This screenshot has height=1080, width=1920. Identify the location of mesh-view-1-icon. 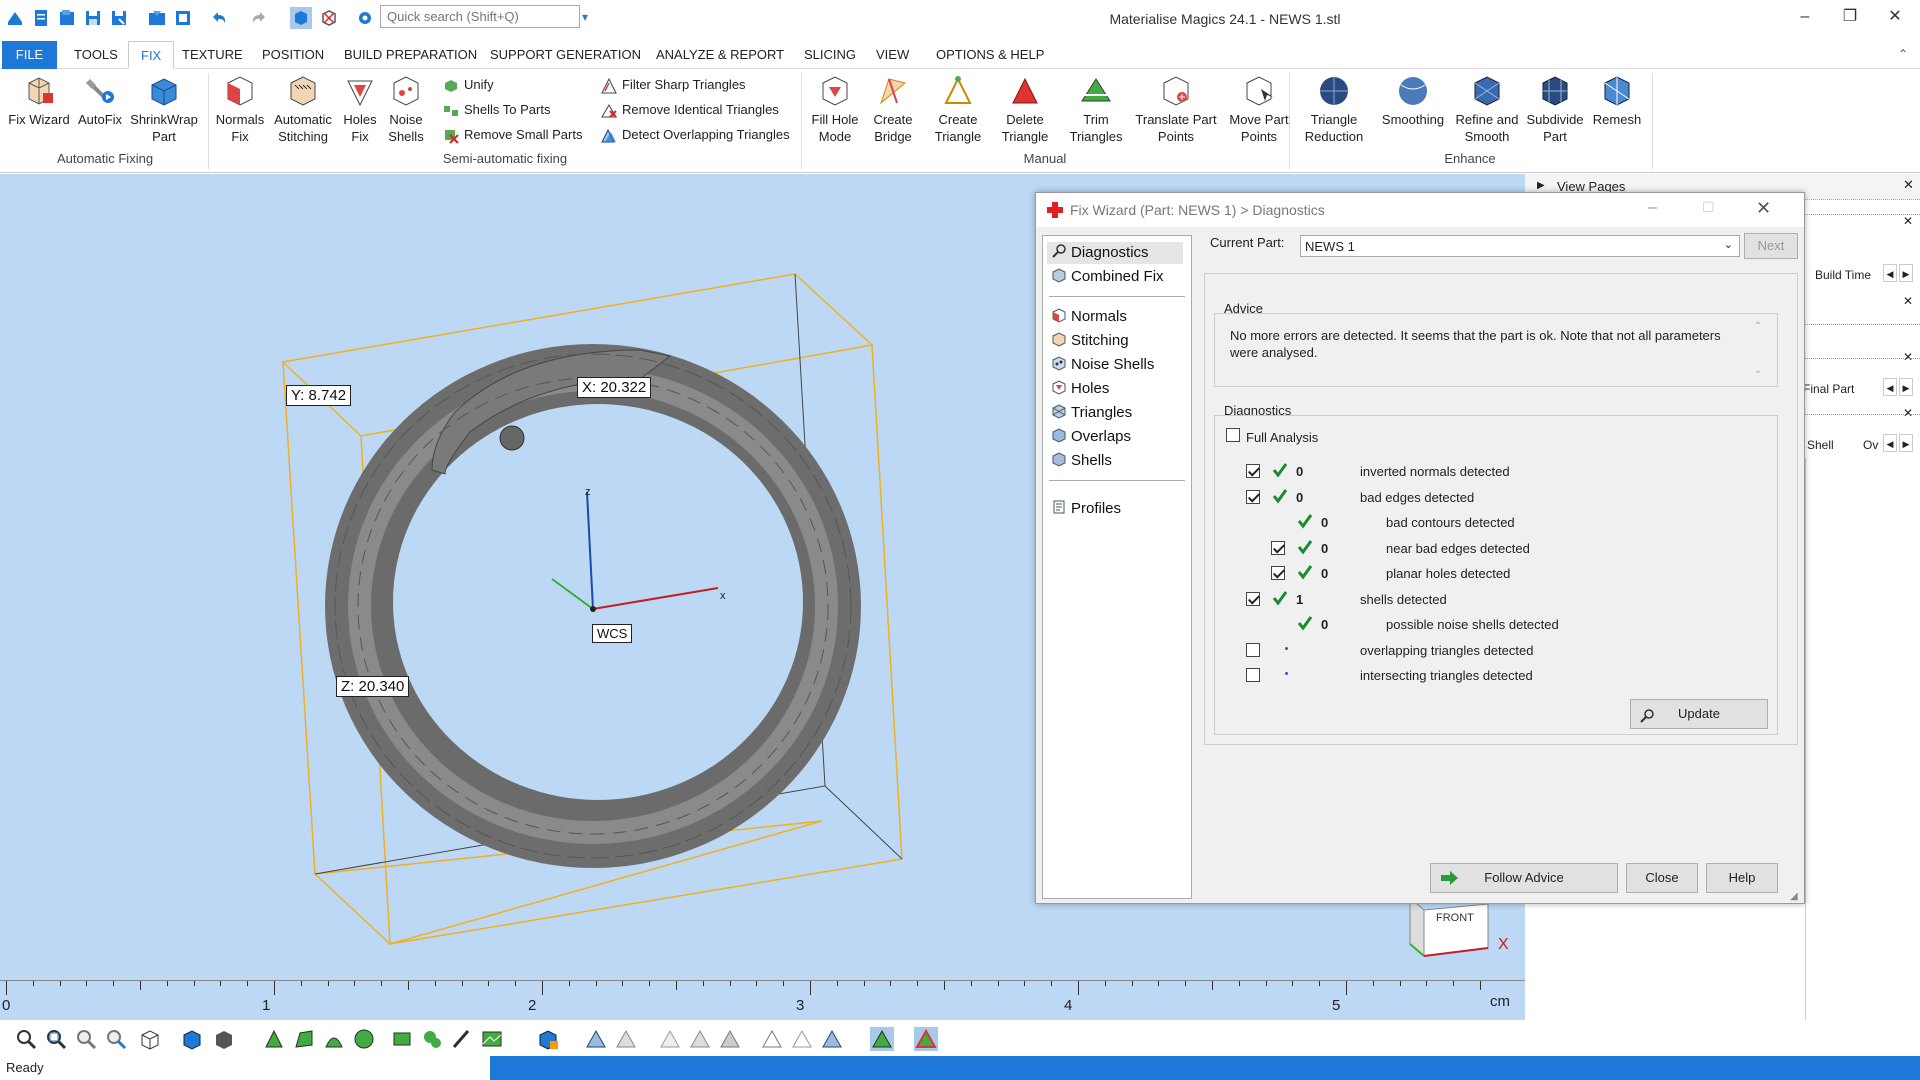
(596, 1039).